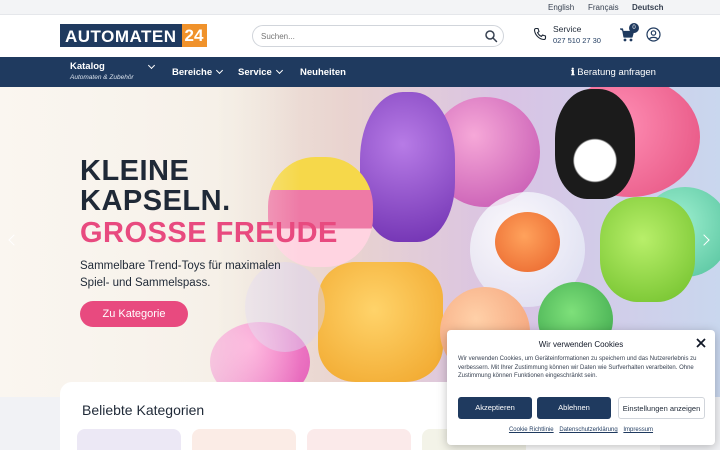  I want to click on service-phone-number: 027 510 27 30, so click(577, 40).